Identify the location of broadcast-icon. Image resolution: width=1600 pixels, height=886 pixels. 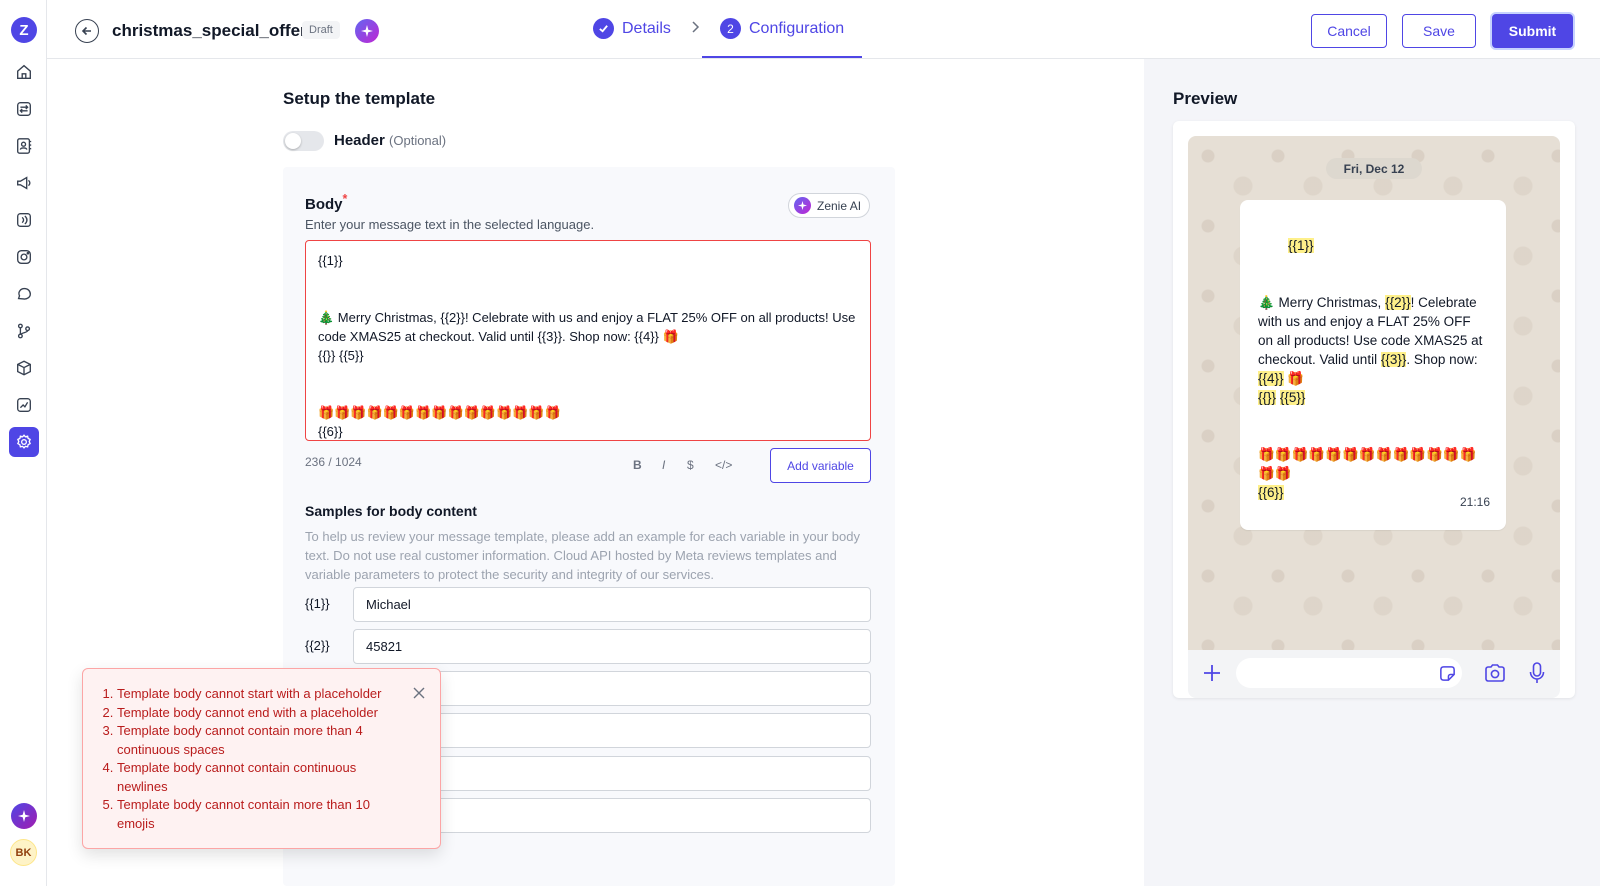
(24, 220).